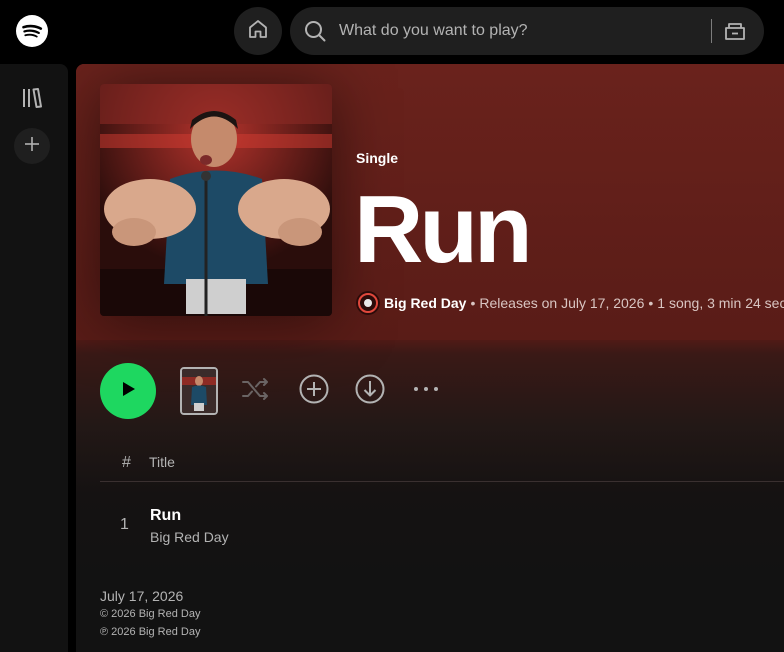 The width and height of the screenshot is (784, 652). Describe the element at coordinates (216, 200) in the screenshot. I see `album-cover` at that location.